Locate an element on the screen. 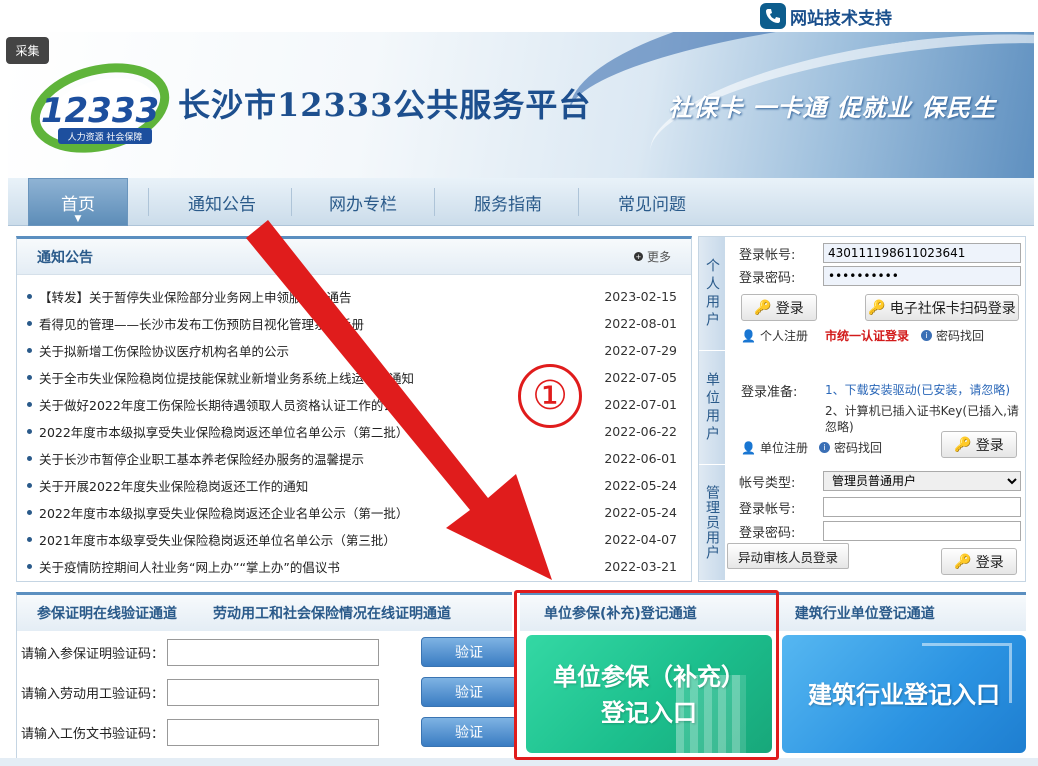 This screenshot has width=1038, height=766. logo-subtitle: 人力资源 社会保障 is located at coordinates (105, 137).